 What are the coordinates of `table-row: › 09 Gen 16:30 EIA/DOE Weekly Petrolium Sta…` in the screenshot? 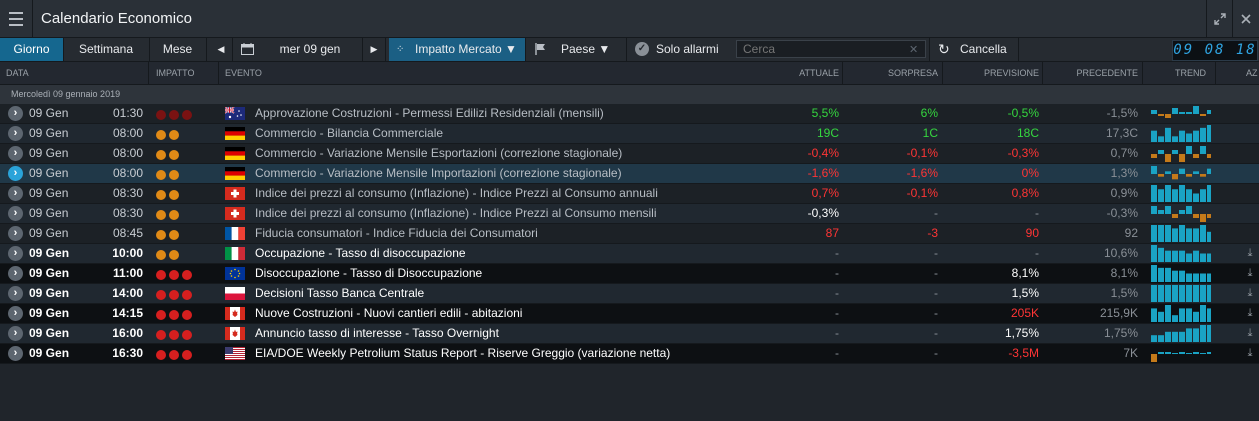 It's located at (629, 354).